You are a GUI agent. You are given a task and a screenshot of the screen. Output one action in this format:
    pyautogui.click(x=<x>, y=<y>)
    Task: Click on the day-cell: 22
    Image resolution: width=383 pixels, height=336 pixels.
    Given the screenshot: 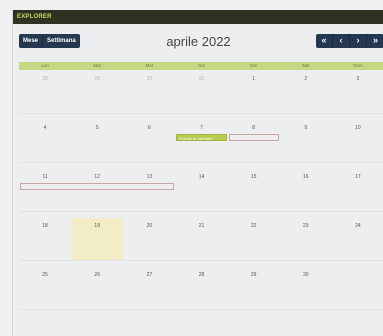 What is the action you would take?
    pyautogui.click(x=254, y=239)
    